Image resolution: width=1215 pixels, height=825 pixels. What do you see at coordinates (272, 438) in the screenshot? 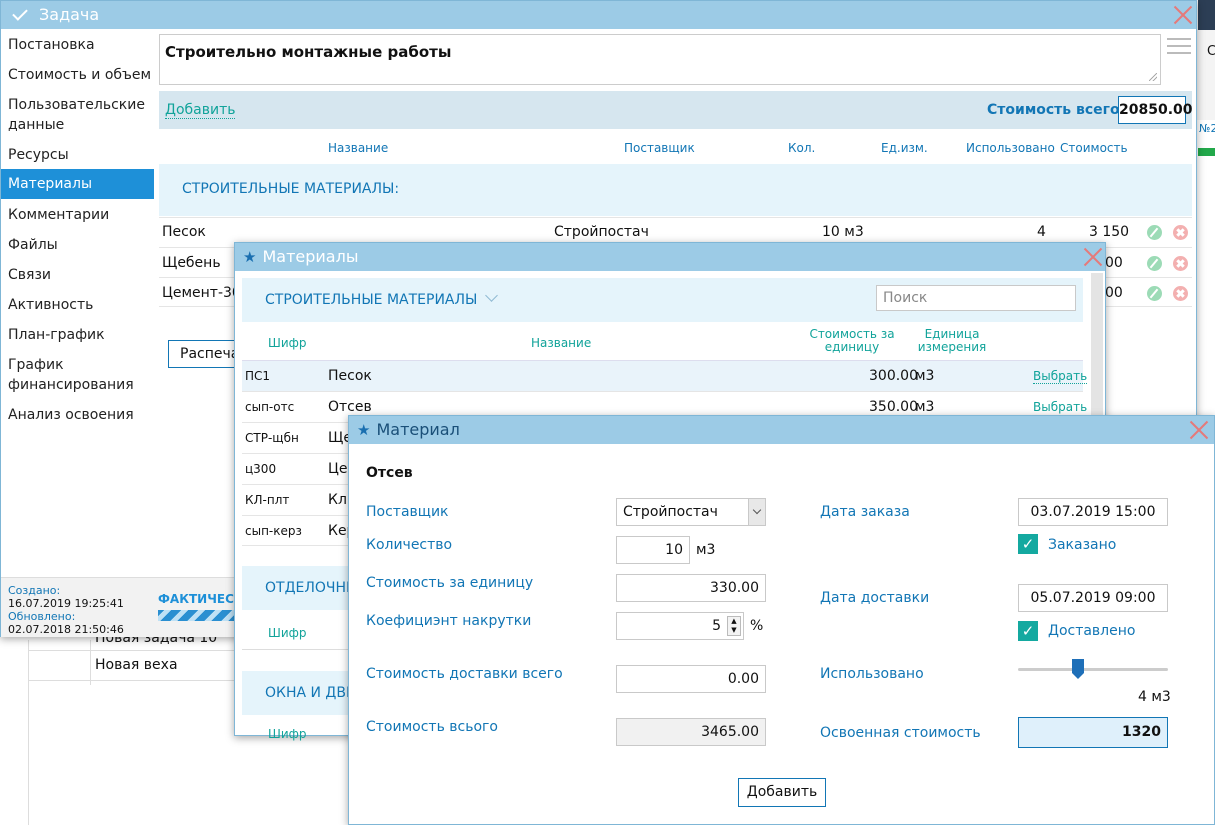
I see `row-code: СТР-щбн` at bounding box center [272, 438].